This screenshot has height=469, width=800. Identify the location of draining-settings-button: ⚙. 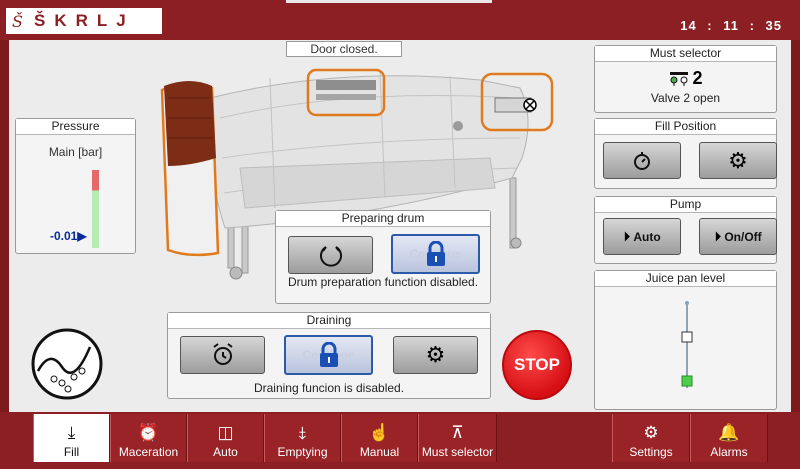
(435, 355).